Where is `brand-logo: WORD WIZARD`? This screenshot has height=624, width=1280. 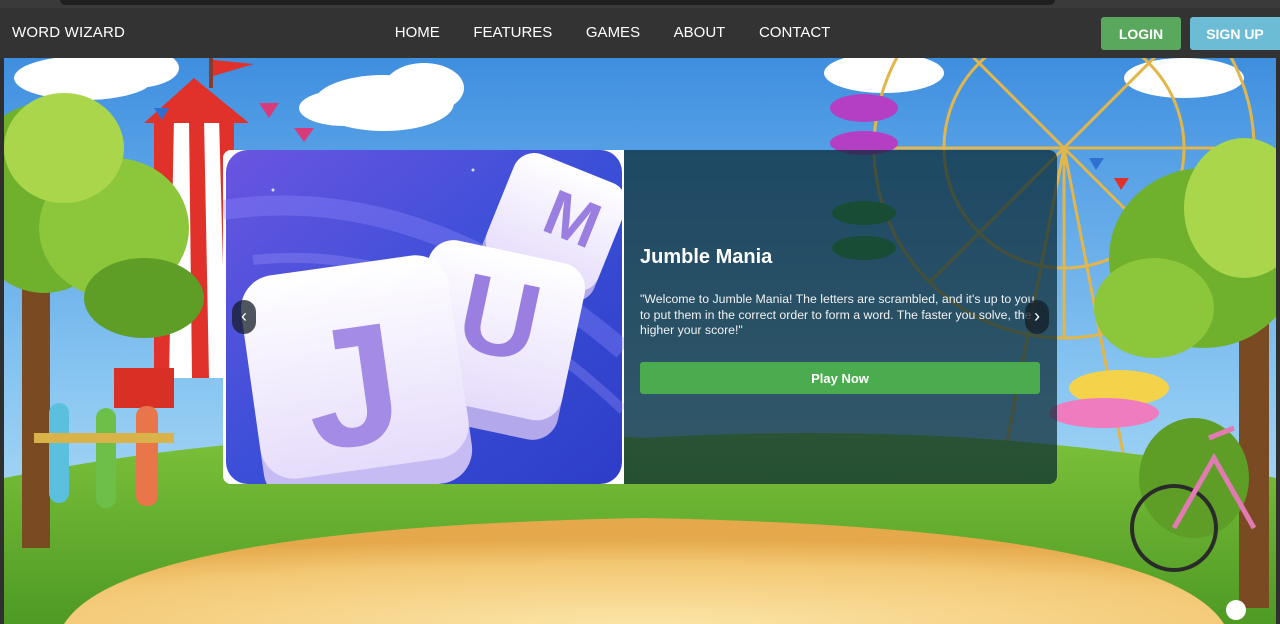 brand-logo: WORD WIZARD is located at coordinates (68, 32).